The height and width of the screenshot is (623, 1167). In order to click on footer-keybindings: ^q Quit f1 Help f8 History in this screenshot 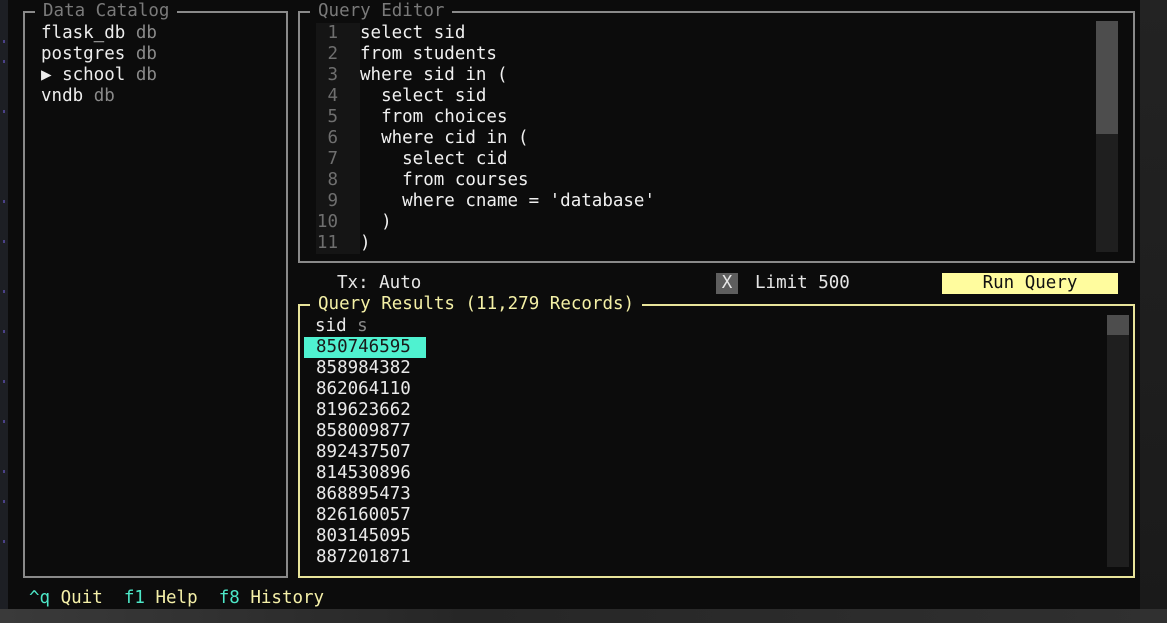, I will do `click(176, 598)`.